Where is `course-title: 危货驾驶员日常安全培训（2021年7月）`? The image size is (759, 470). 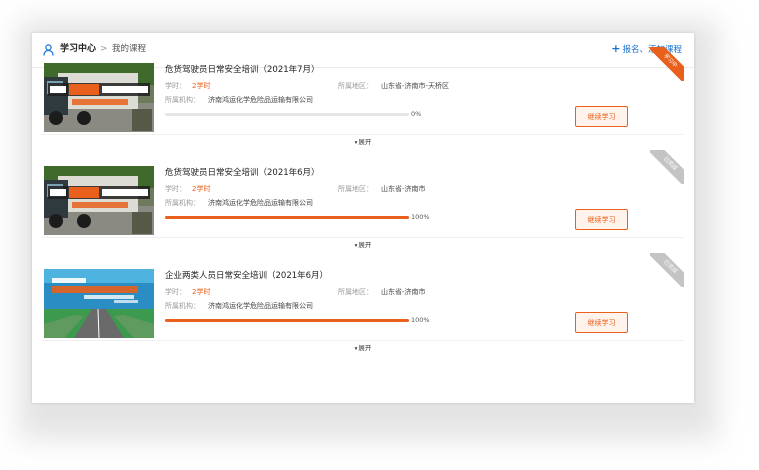
course-title: 危货驾驶员日常安全培训（2021年7月） is located at coordinates (242, 70).